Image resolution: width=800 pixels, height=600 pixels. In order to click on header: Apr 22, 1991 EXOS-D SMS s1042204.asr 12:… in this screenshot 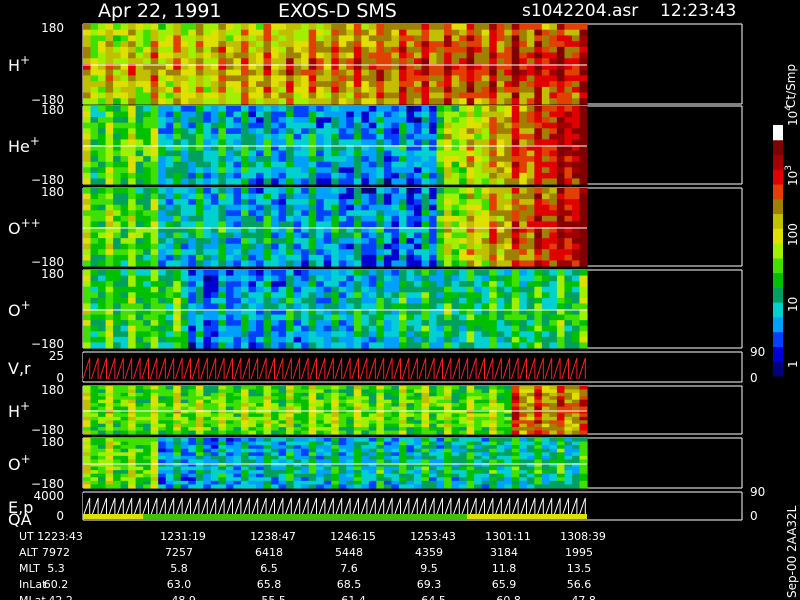, I will do `click(417, 11)`.